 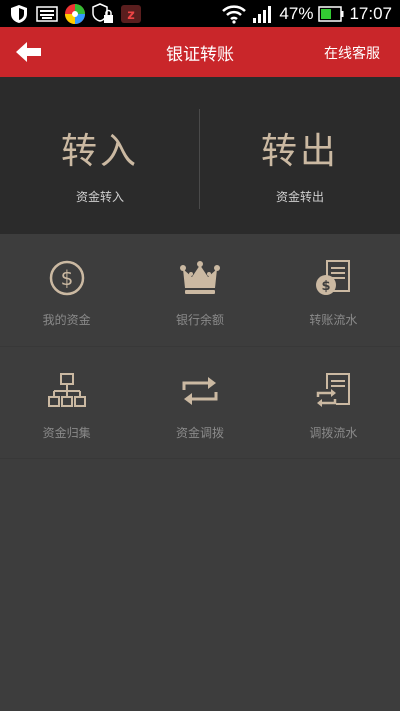 What do you see at coordinates (66, 320) in the screenshot?
I see `grid-label: 我的资金` at bounding box center [66, 320].